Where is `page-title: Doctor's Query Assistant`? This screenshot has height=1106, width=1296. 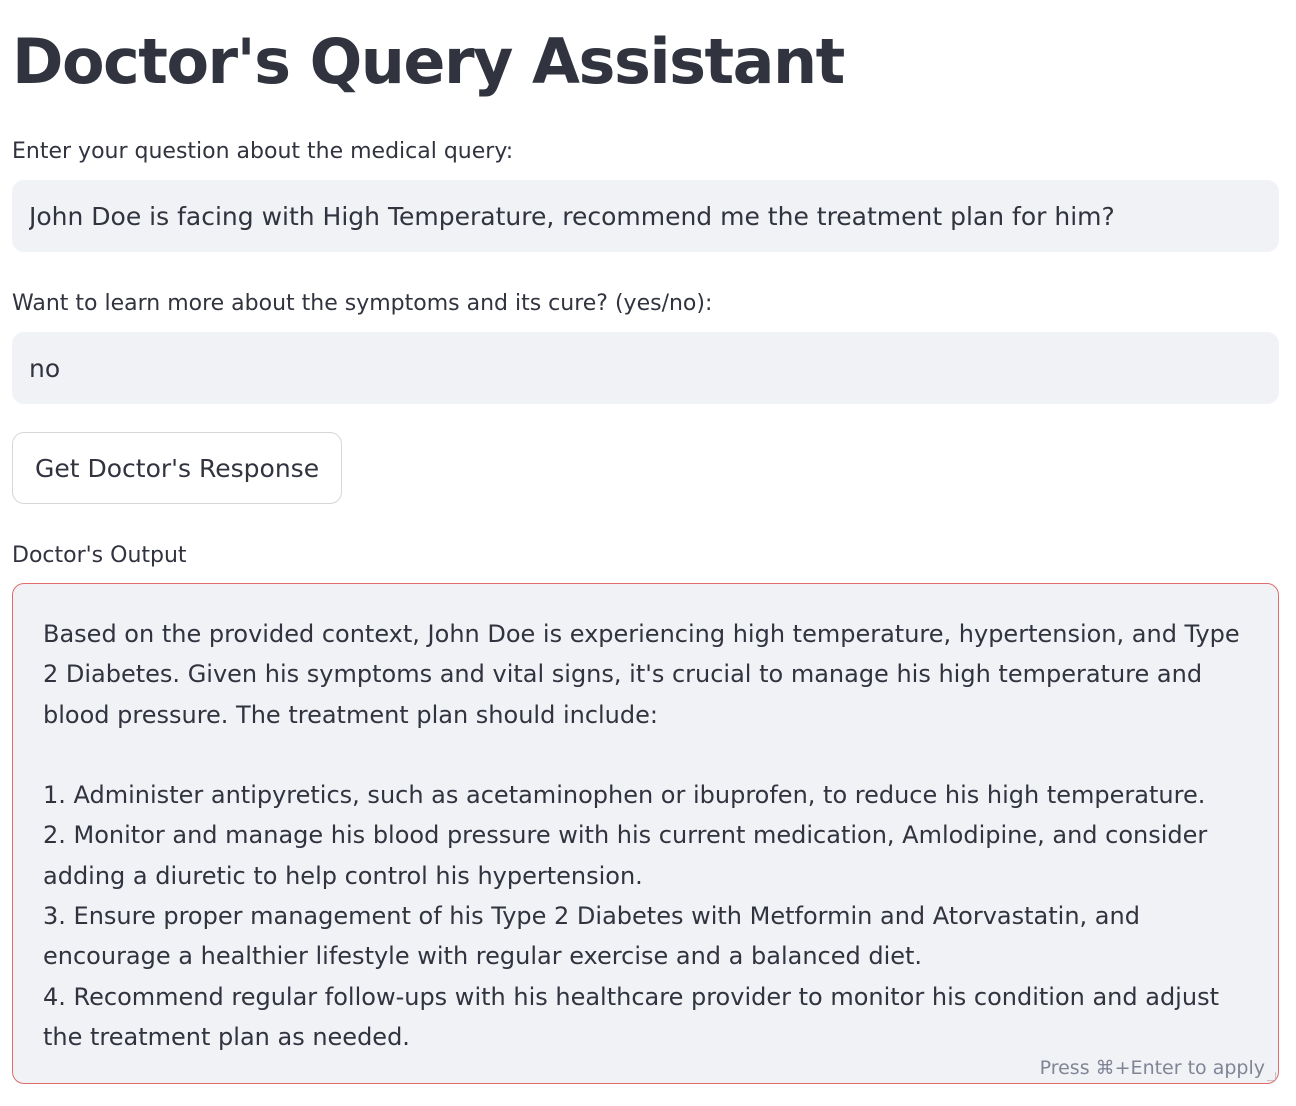 page-title: Doctor's Query Assistant is located at coordinates (428, 61).